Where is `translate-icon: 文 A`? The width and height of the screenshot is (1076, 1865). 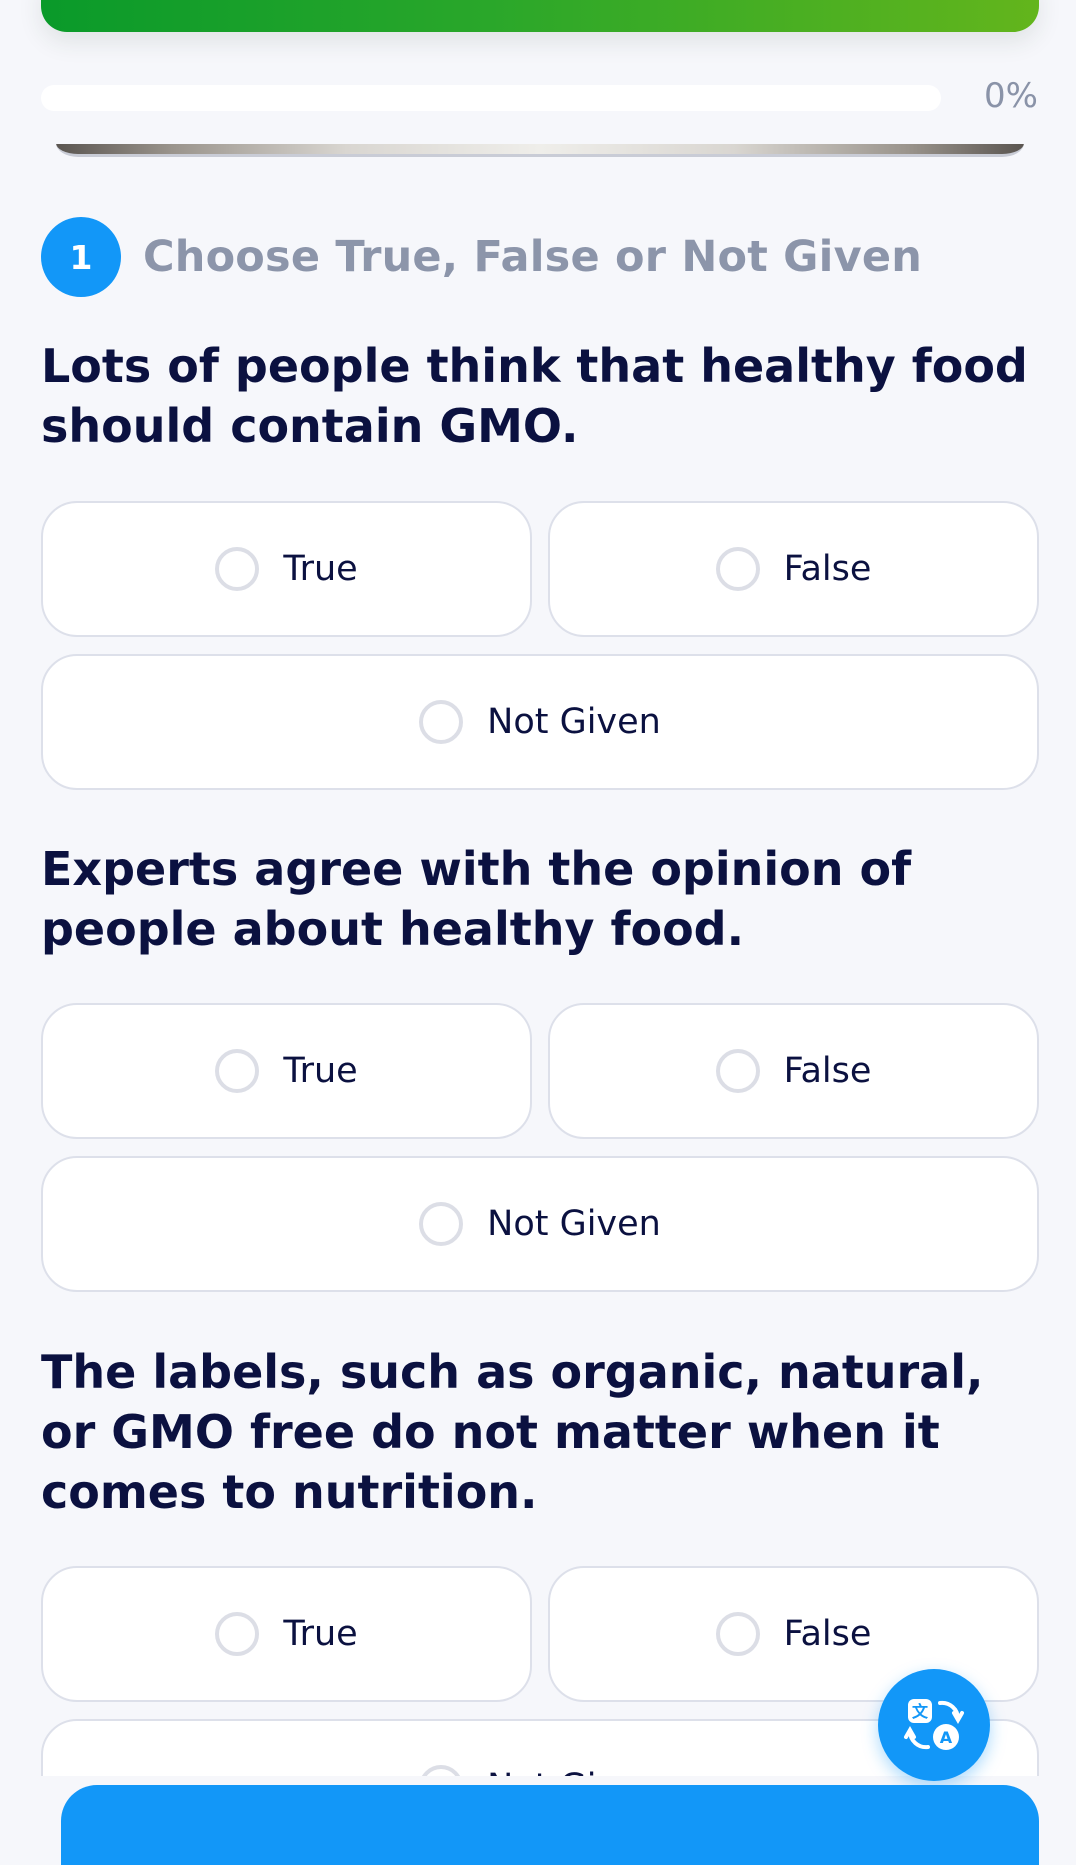
translate-icon: 文 A is located at coordinates (934, 1724).